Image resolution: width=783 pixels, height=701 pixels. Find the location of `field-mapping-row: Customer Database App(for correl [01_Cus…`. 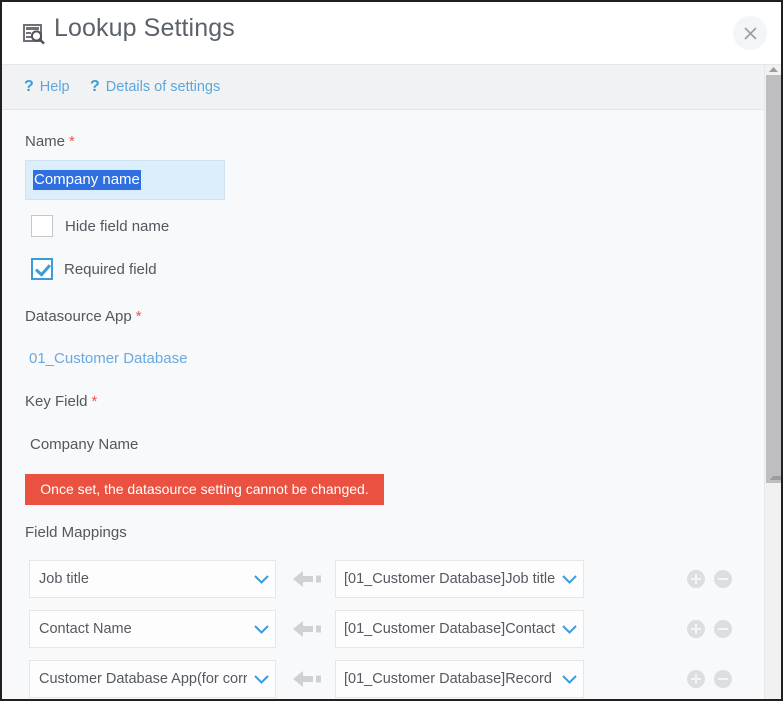

field-mapping-row: Customer Database App(for correl [01_Cus… is located at coordinates (383, 676).